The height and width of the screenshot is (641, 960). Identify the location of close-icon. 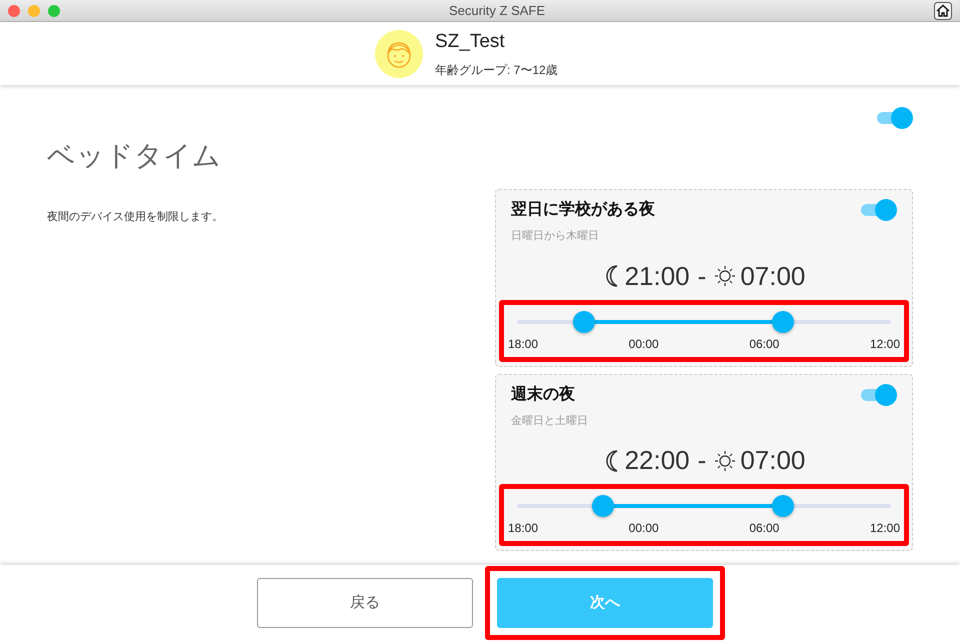
(14, 10).